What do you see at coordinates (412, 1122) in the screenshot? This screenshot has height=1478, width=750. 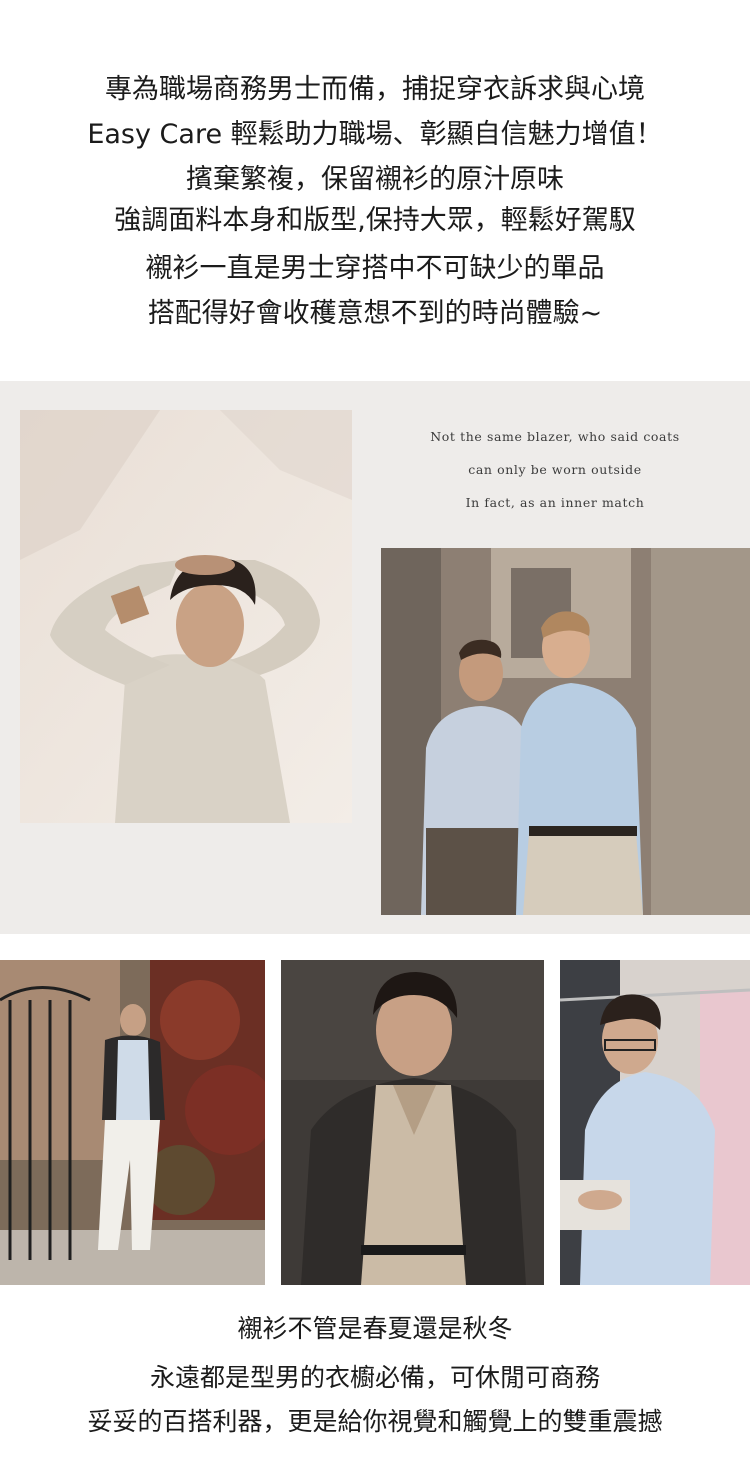 I see `photo-man-dark-blazer` at bounding box center [412, 1122].